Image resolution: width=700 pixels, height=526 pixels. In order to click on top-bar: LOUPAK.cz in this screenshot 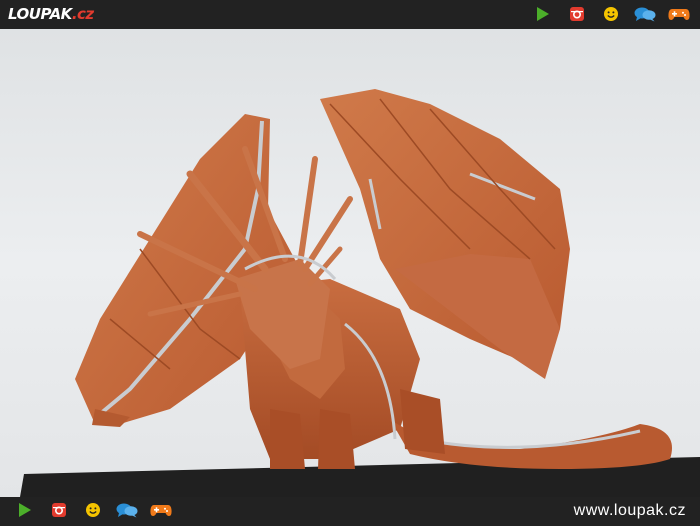, I will do `click(350, 14)`.